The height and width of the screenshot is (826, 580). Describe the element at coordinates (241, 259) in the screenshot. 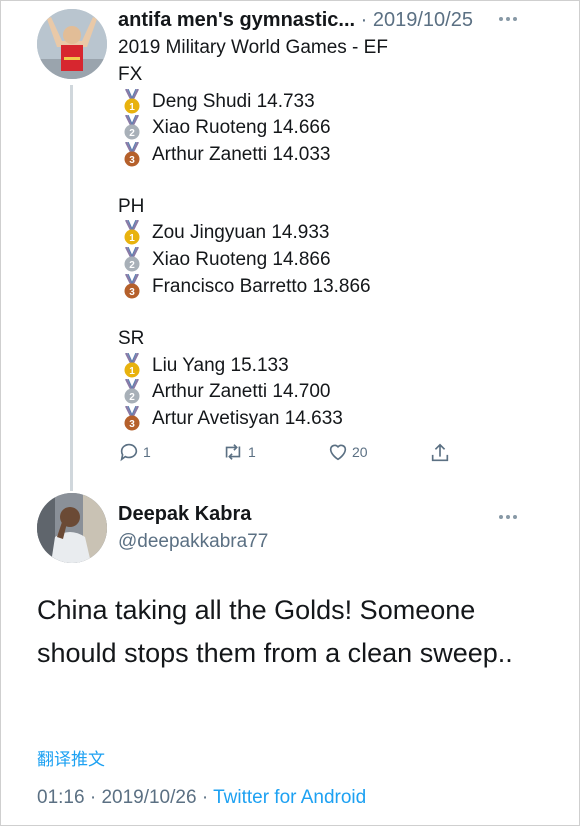

I see `result-line: Xiao Ruoteng 14.866` at that location.